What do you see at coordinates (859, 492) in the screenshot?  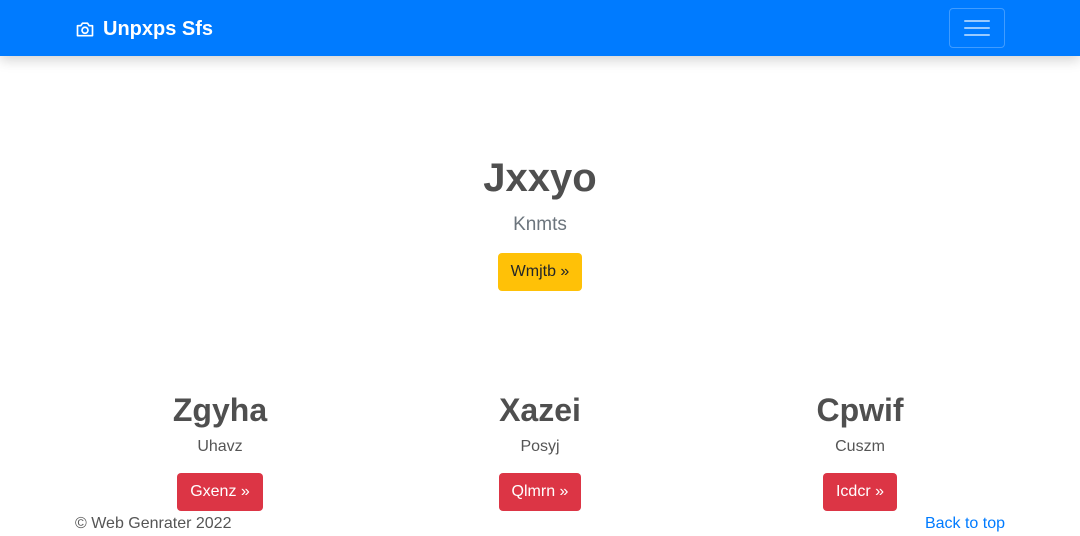 I see `feature-button: Icdcr »` at bounding box center [859, 492].